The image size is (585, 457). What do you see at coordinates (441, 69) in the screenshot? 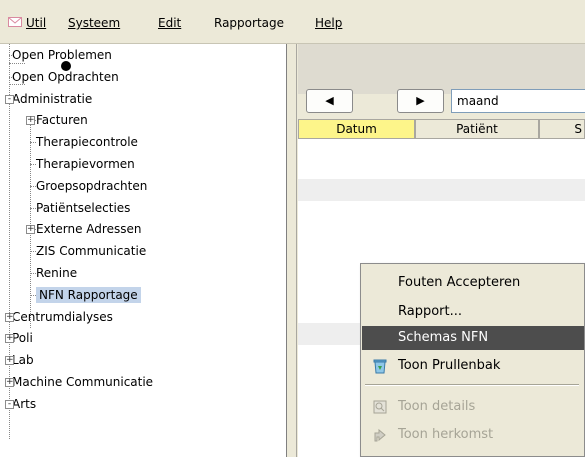
I see `header-strip` at bounding box center [441, 69].